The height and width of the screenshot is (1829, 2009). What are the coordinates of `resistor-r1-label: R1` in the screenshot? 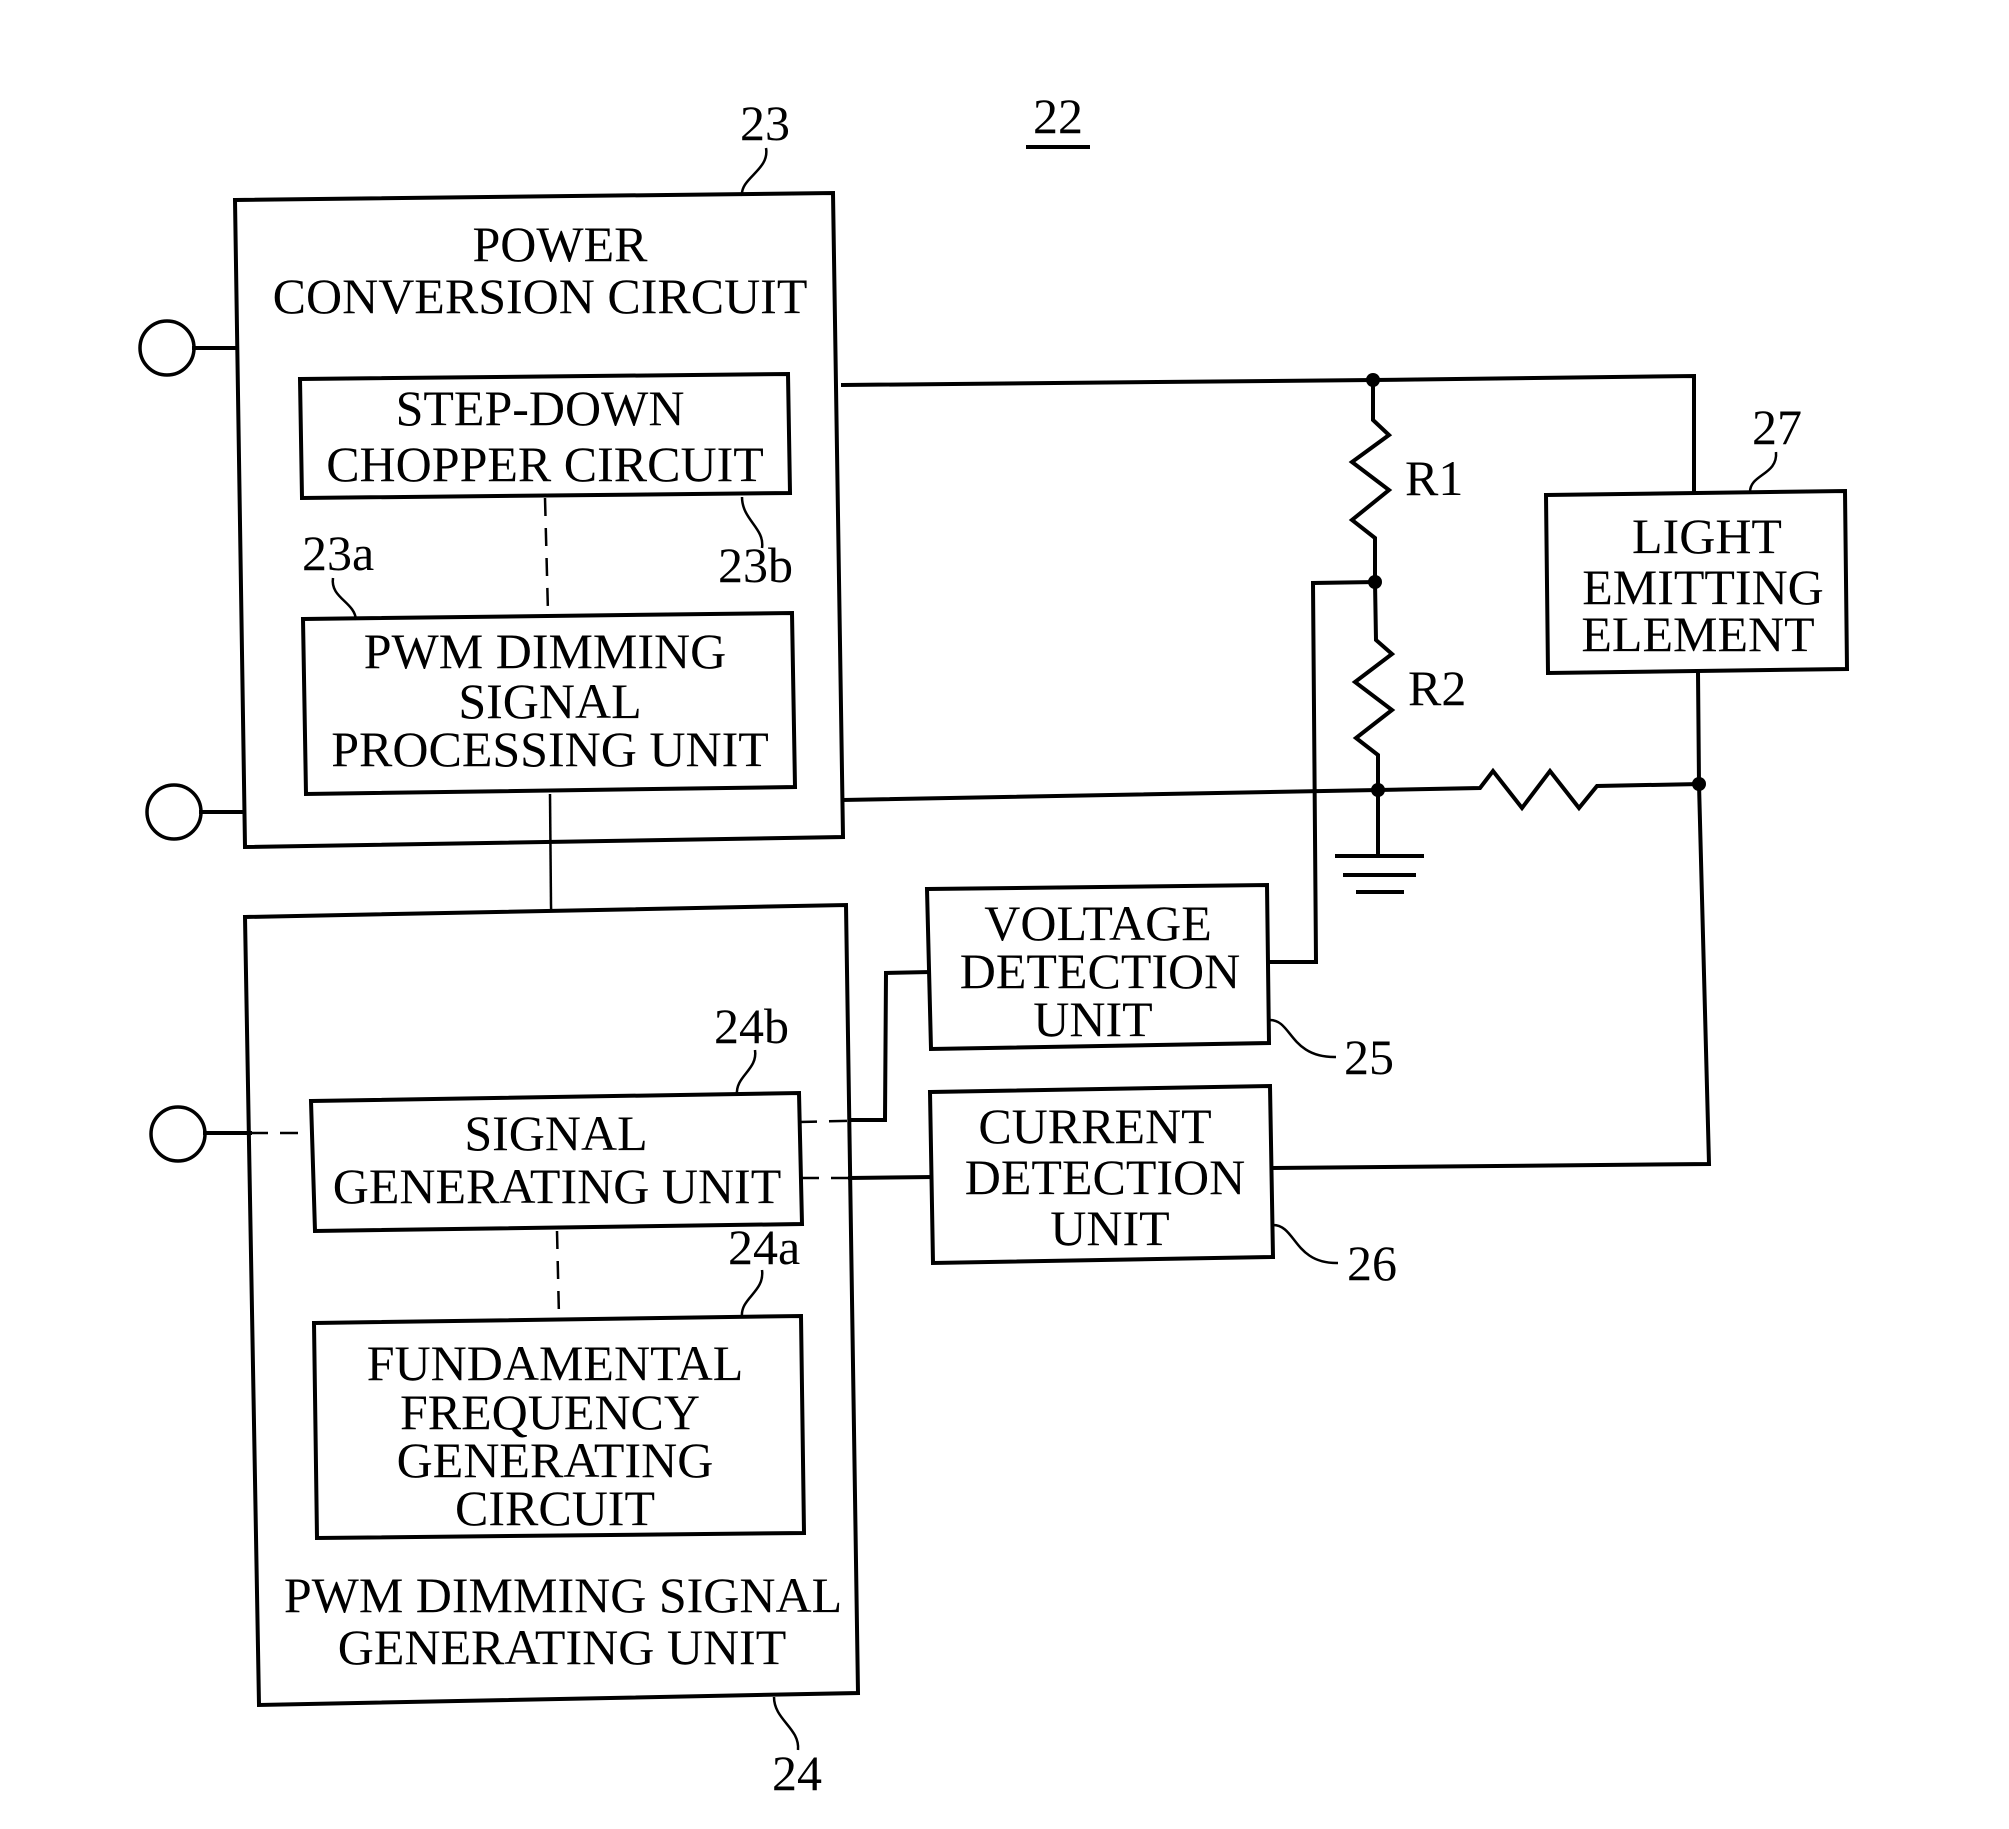 It's located at (1434, 478).